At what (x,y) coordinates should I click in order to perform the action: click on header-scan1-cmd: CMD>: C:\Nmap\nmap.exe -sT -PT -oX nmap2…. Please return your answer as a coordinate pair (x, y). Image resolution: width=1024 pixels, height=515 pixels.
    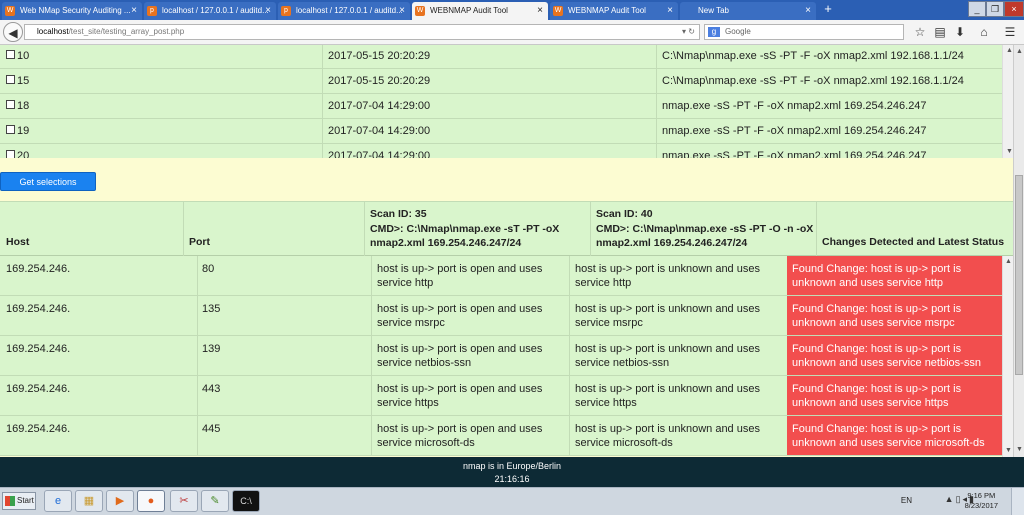
    Looking at the image, I should click on (465, 236).